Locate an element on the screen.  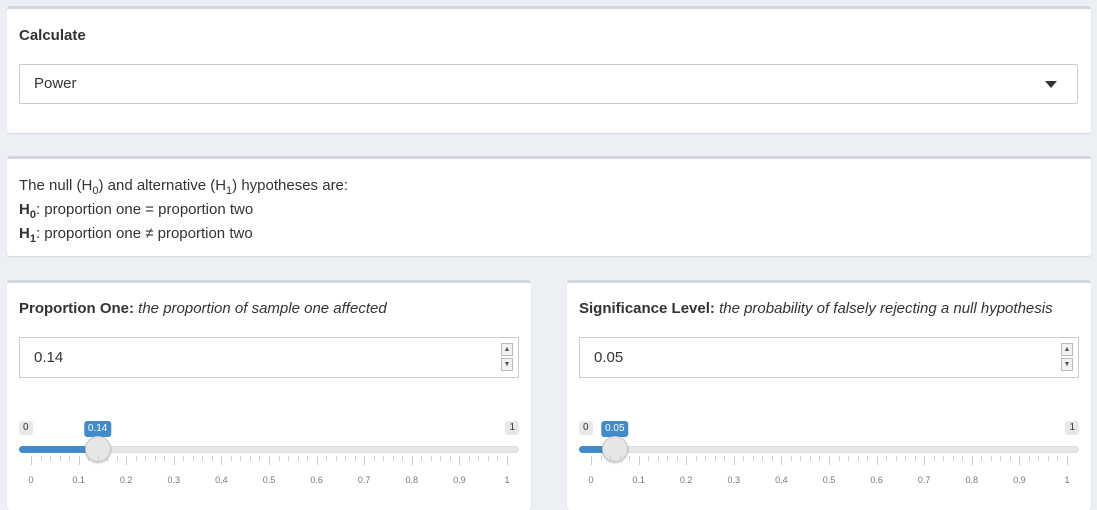
intro-text-c: ) hypotheses are: is located at coordinates (290, 185).